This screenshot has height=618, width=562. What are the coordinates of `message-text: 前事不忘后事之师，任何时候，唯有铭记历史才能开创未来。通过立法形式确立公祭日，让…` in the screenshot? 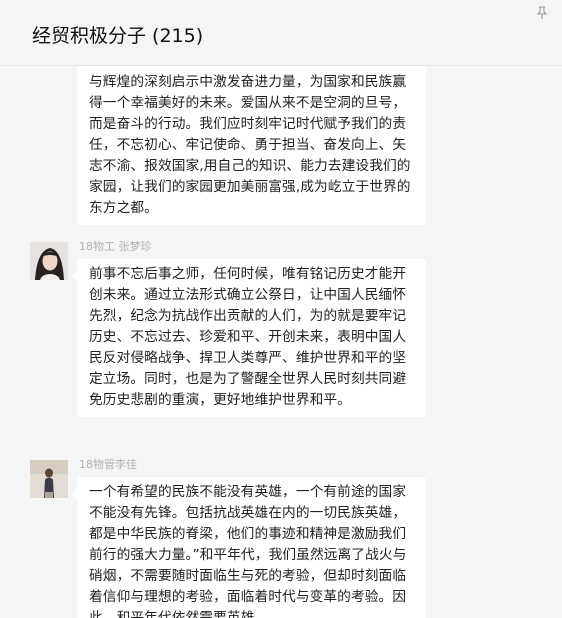 It's located at (248, 337).